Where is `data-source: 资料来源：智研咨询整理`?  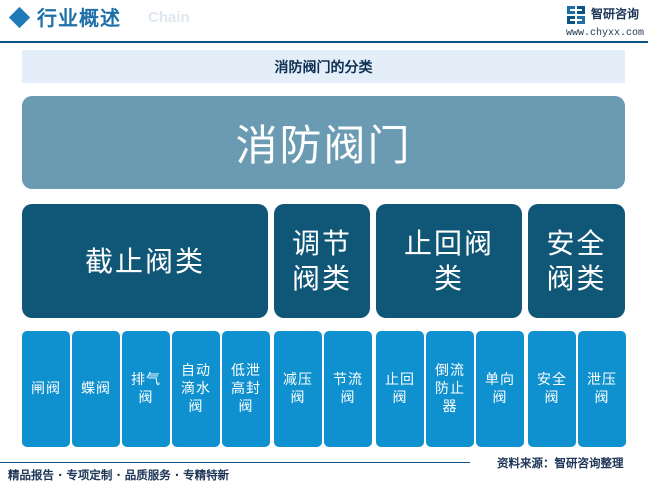
data-source: 资料来源：智研咨询整理 is located at coordinates (560, 463).